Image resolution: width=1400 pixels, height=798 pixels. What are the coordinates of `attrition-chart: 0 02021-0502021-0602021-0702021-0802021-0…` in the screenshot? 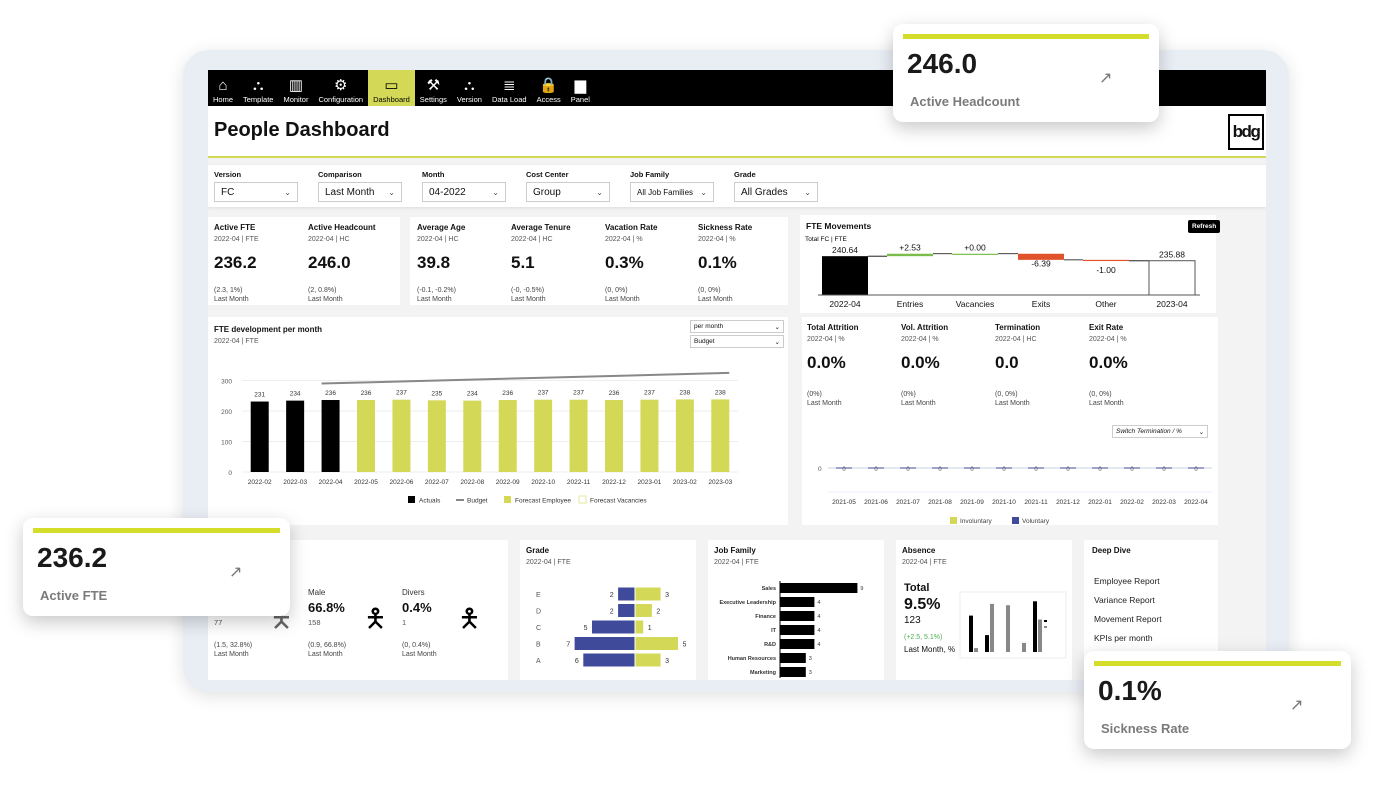 It's located at (1015, 495).